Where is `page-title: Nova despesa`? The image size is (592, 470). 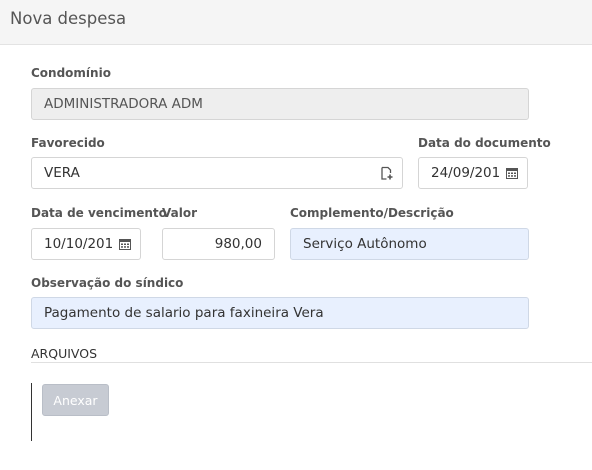
page-title: Nova despesa is located at coordinates (68, 18).